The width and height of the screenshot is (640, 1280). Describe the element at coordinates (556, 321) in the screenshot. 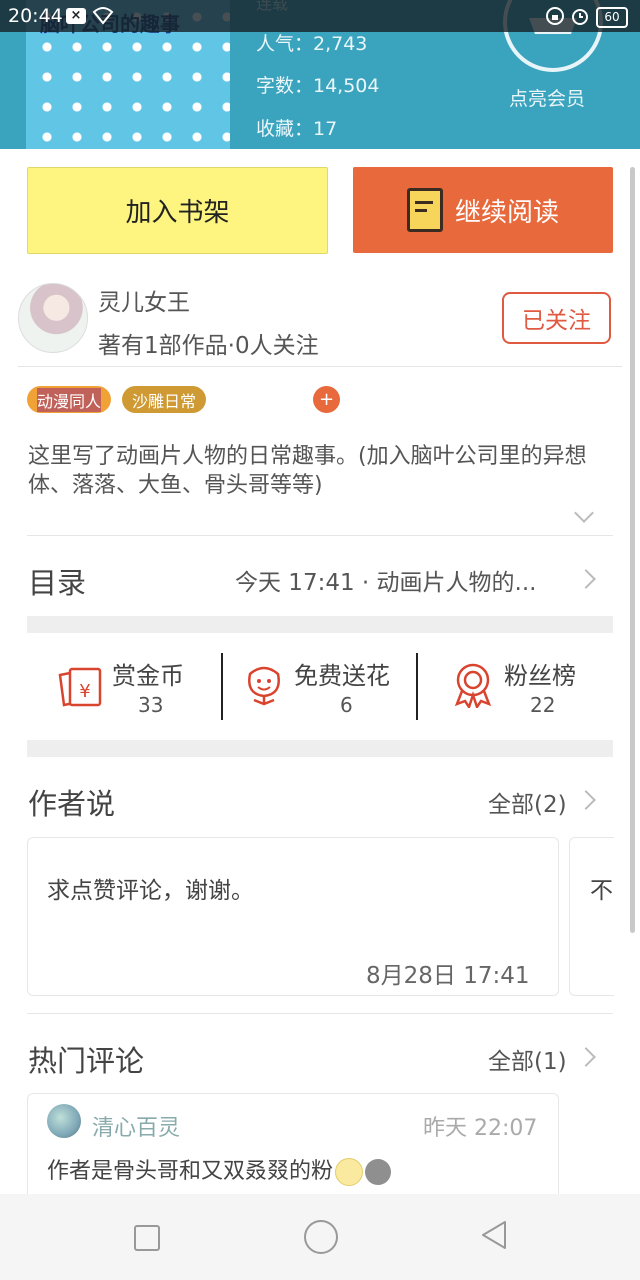

I see `follow-label: 已关注` at that location.